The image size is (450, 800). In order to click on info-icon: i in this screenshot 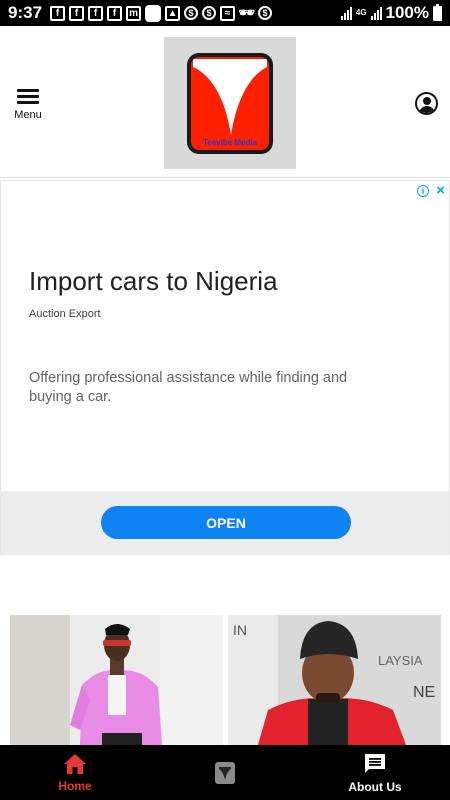, I will do `click(423, 191)`.